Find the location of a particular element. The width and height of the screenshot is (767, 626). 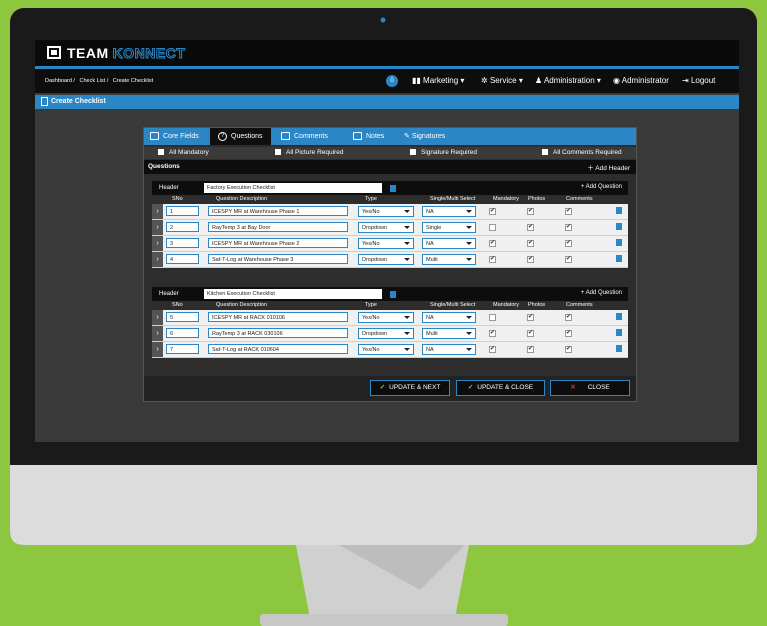

question-description-input: Saf-T-Log at Warehouse Phase 3 is located at coordinates (278, 259).